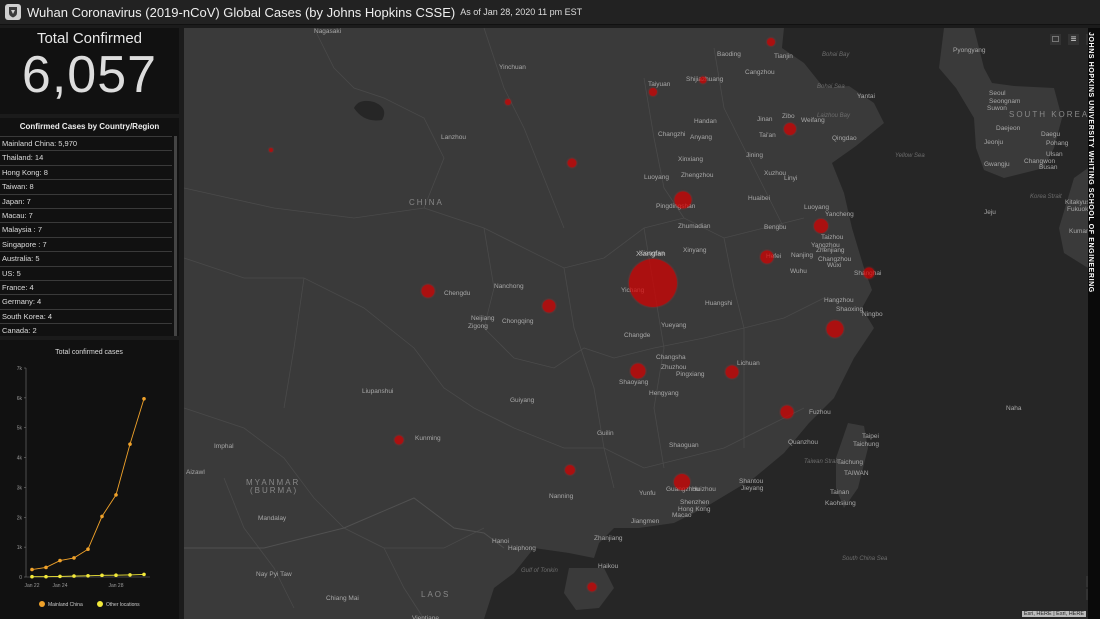 Image resolution: width=1100 pixels, height=619 pixels. Describe the element at coordinates (86, 301) in the screenshot. I see `country-list-item: Germany: 4` at that location.